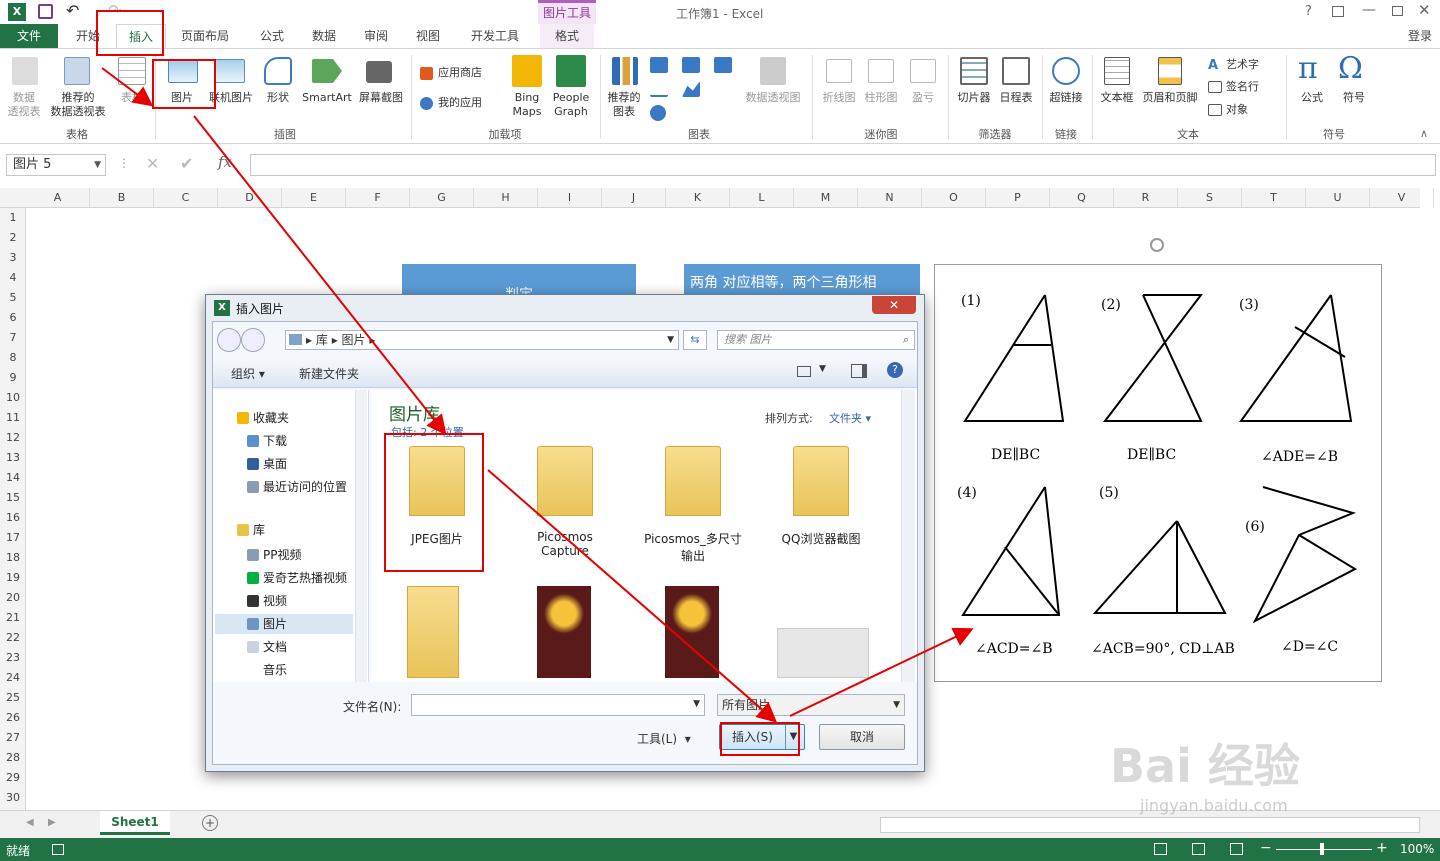 This screenshot has height=861, width=1440. Describe the element at coordinates (210, 823) in the screenshot. I see `add-sheet-button: +` at that location.